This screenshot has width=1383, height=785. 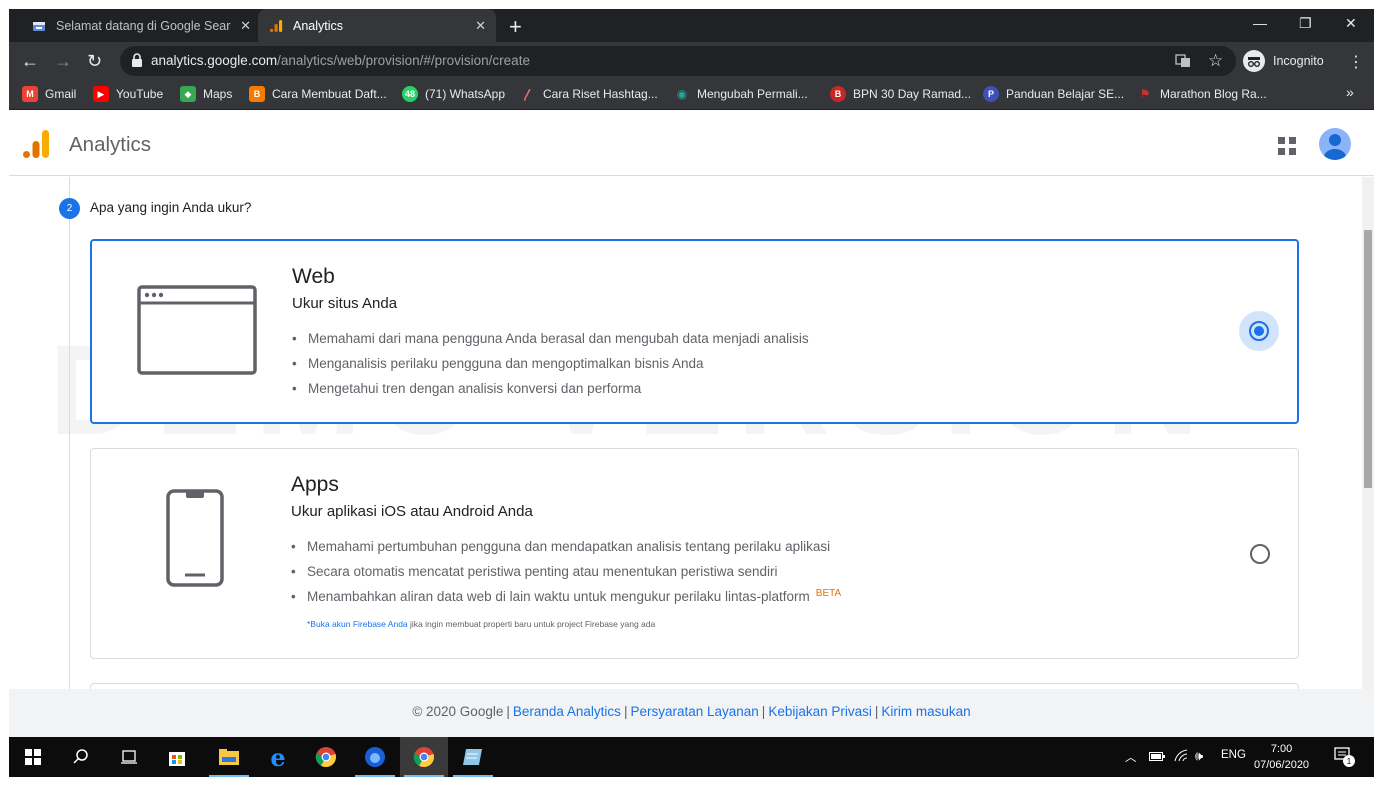 I want to click on translate-icon, so click(x=1183, y=61).